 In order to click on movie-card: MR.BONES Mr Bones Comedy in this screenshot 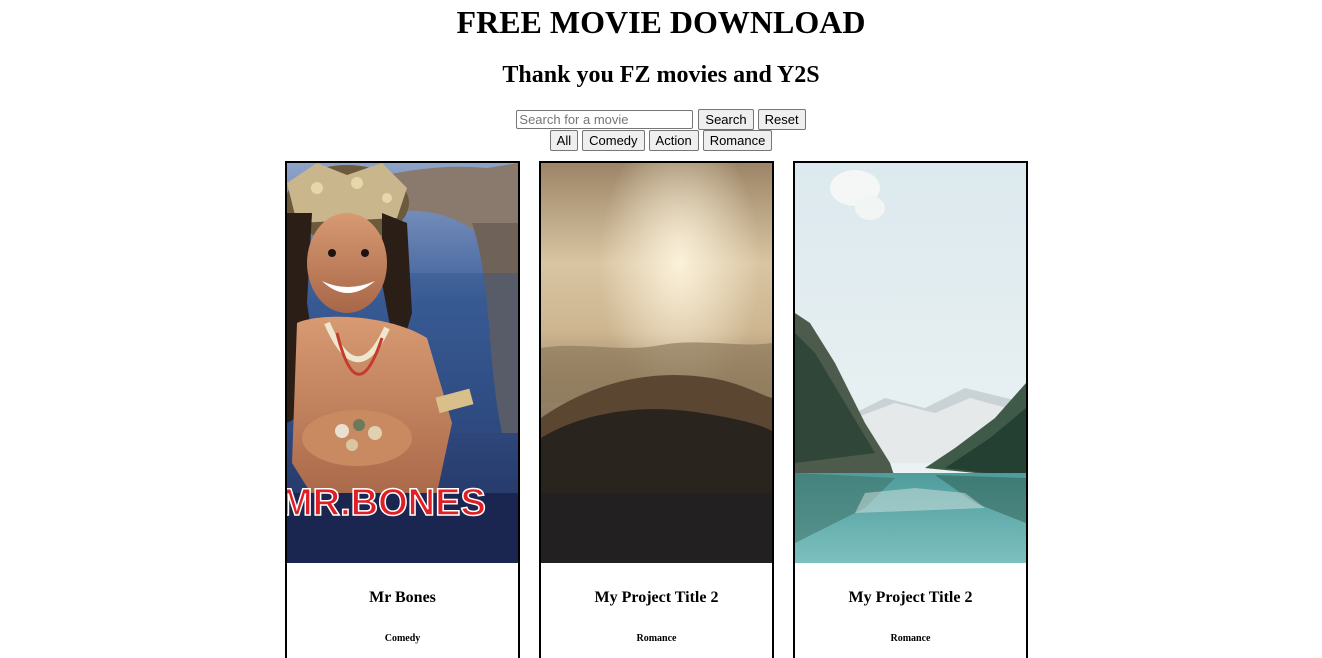, I will do `click(402, 409)`.